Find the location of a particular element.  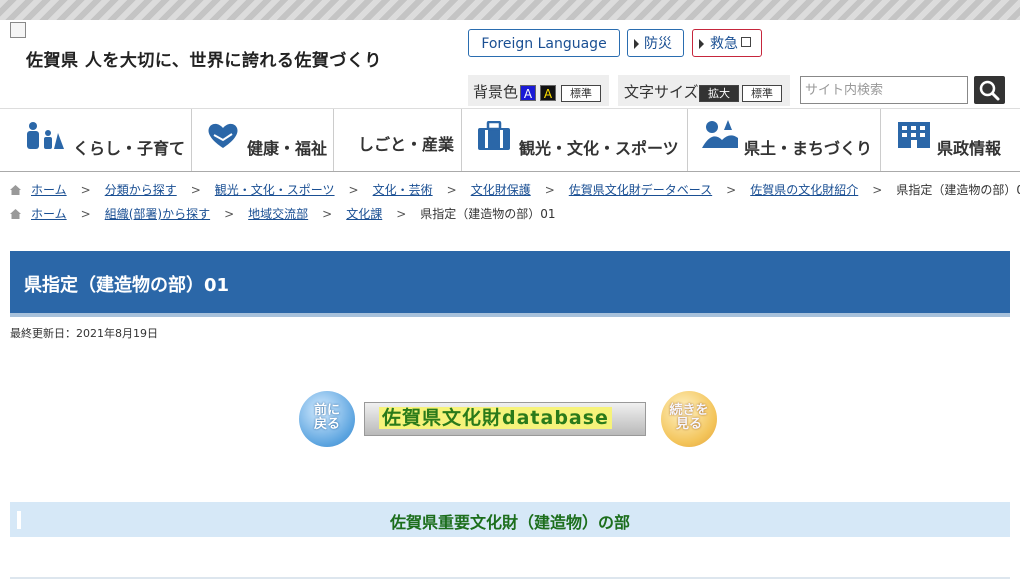

breadcrumb-link: 佐賀県の文化財紹介 is located at coordinates (804, 190).